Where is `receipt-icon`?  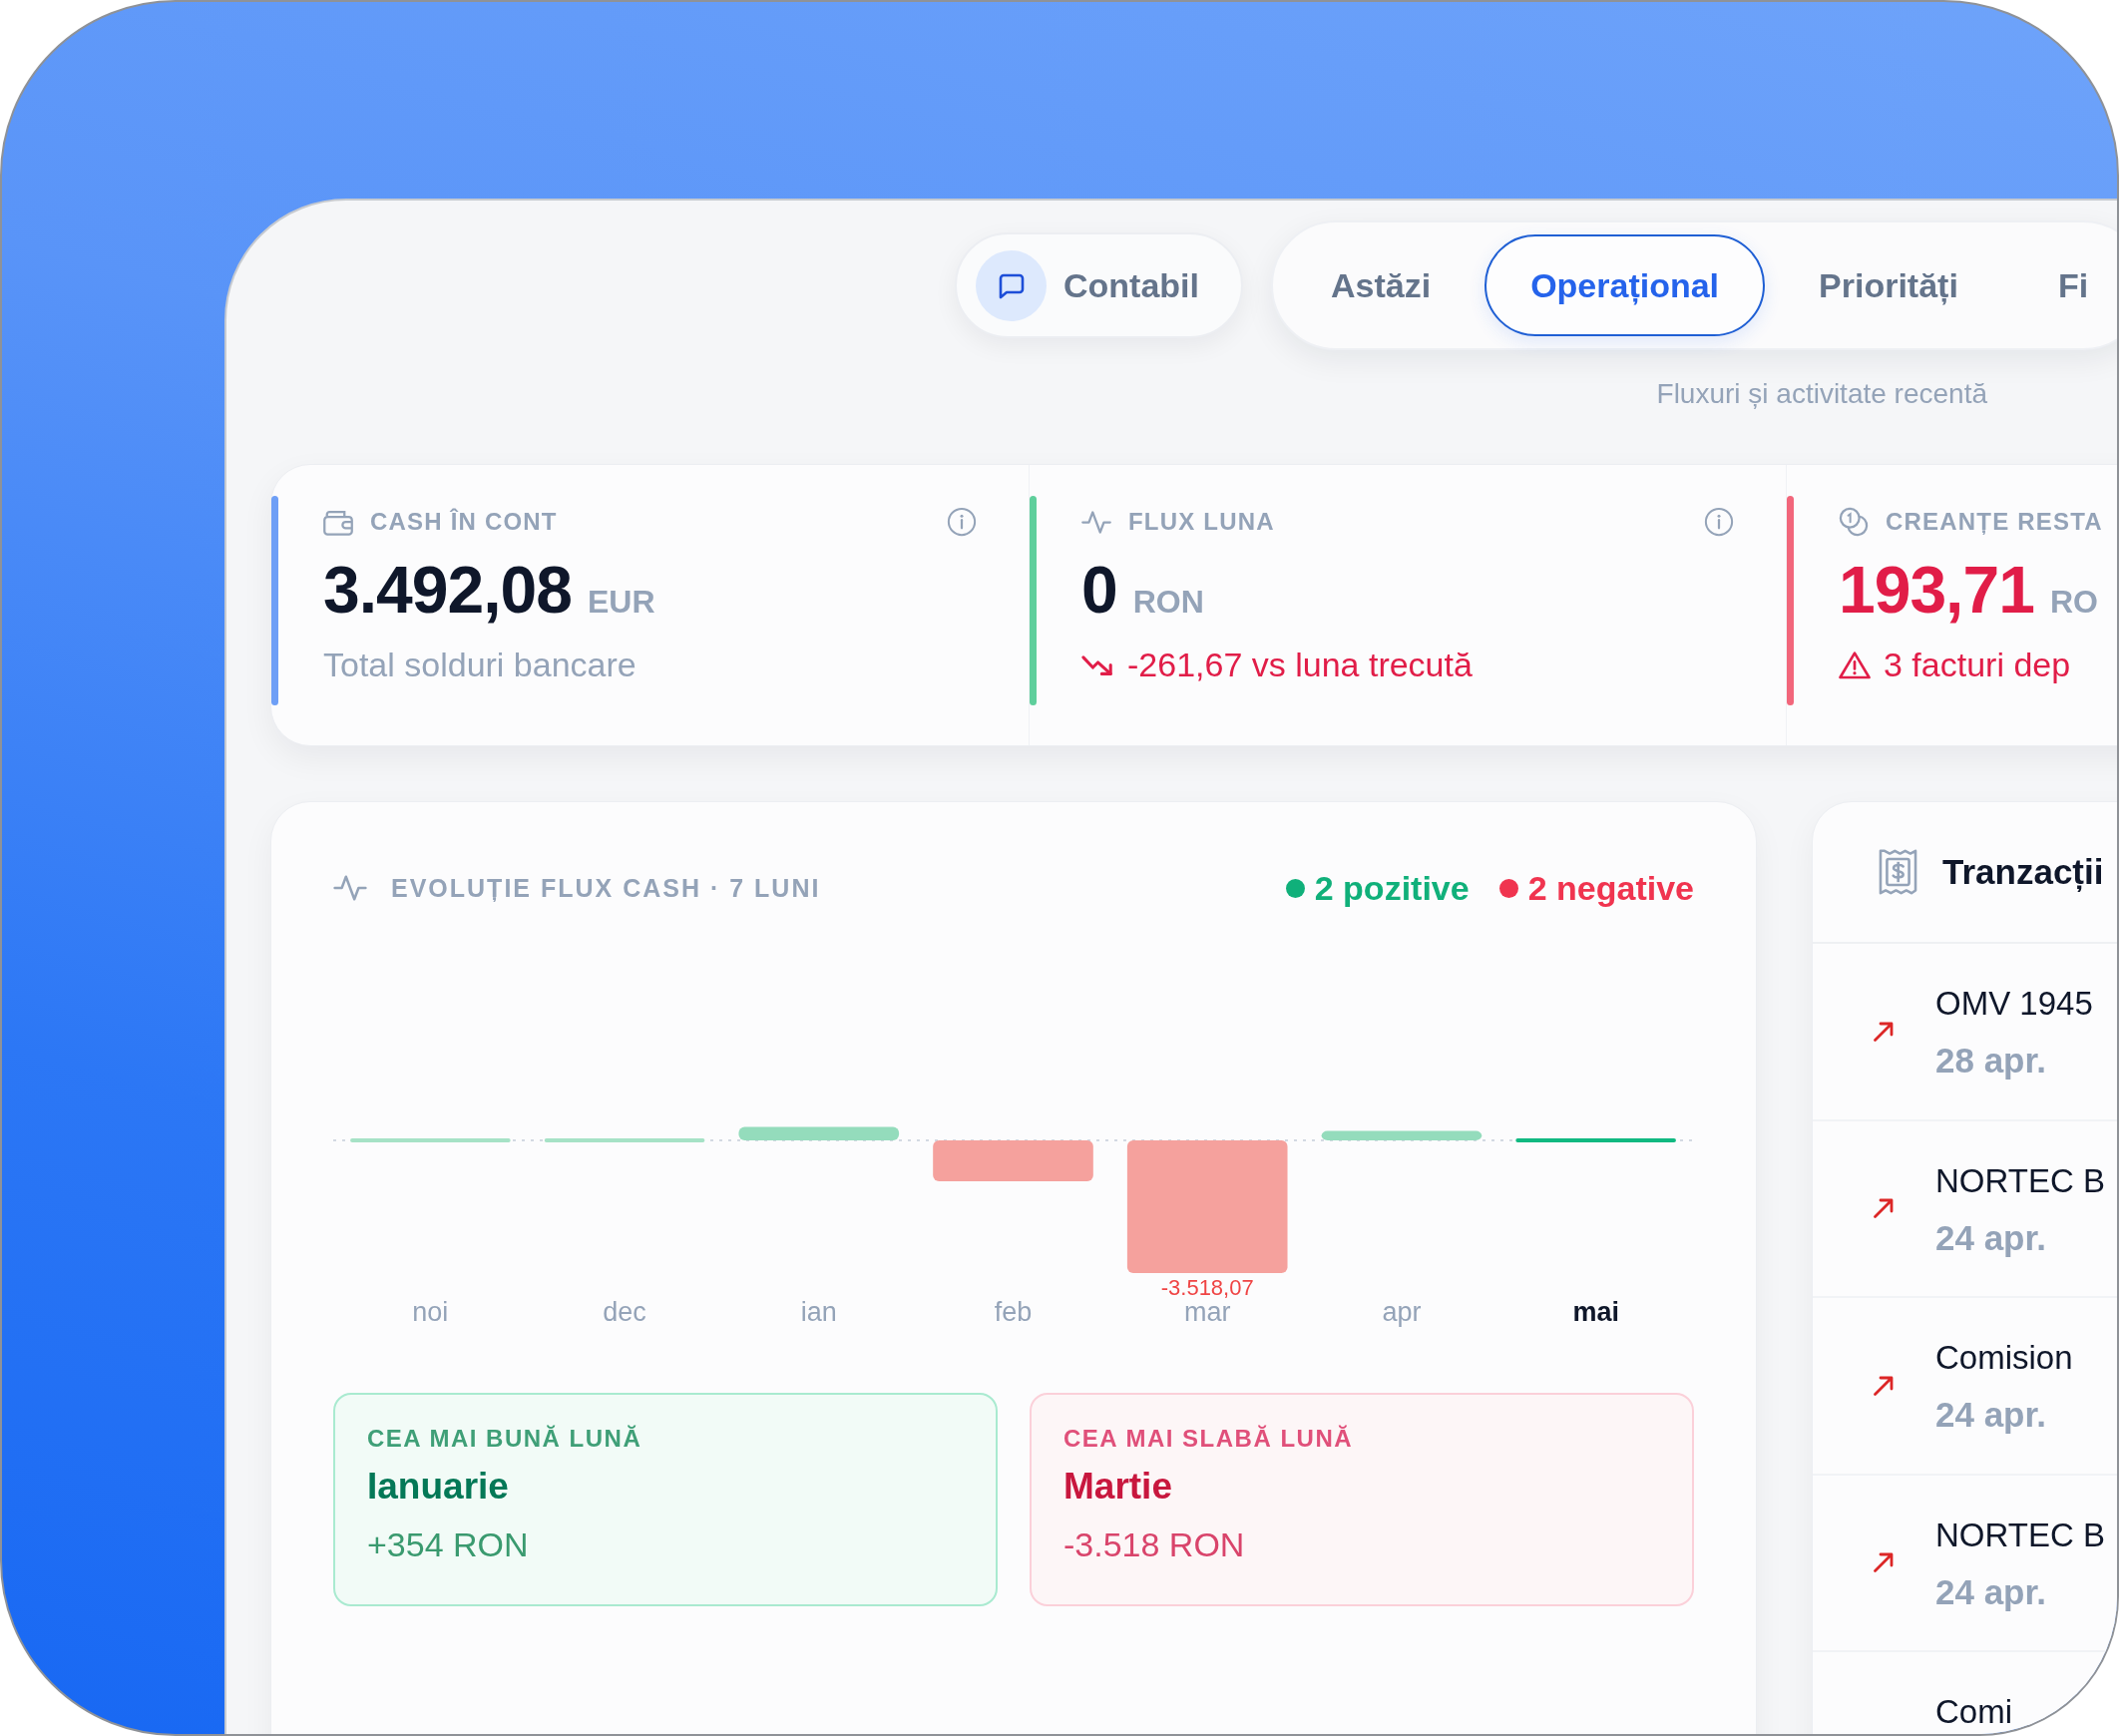
receipt-icon is located at coordinates (1898, 872).